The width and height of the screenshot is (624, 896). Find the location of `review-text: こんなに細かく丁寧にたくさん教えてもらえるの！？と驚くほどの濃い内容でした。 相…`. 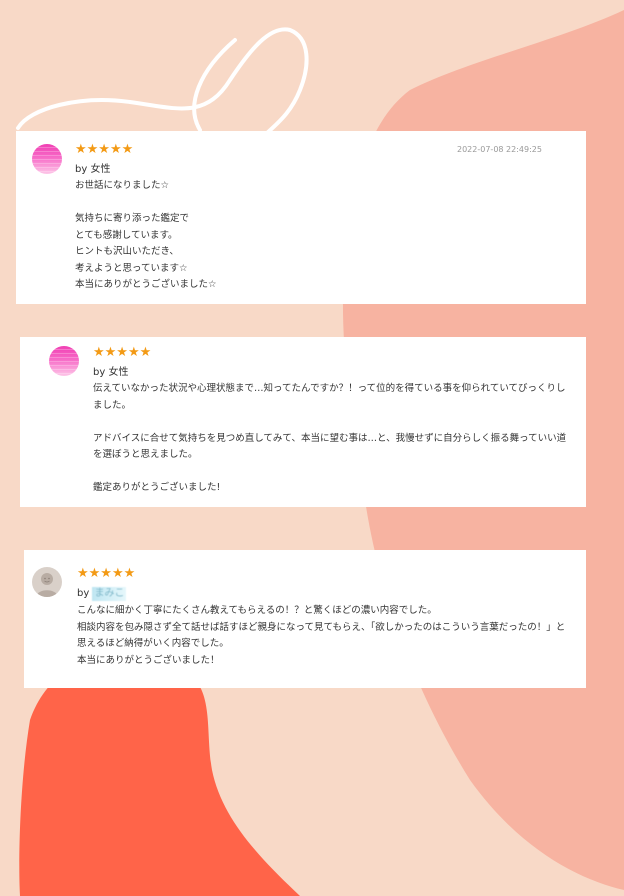

review-text: こんなに細かく丁寧にたくさん教えてもらえるの！？と驚くほどの濃い内容でした。 相… is located at coordinates (321, 635).